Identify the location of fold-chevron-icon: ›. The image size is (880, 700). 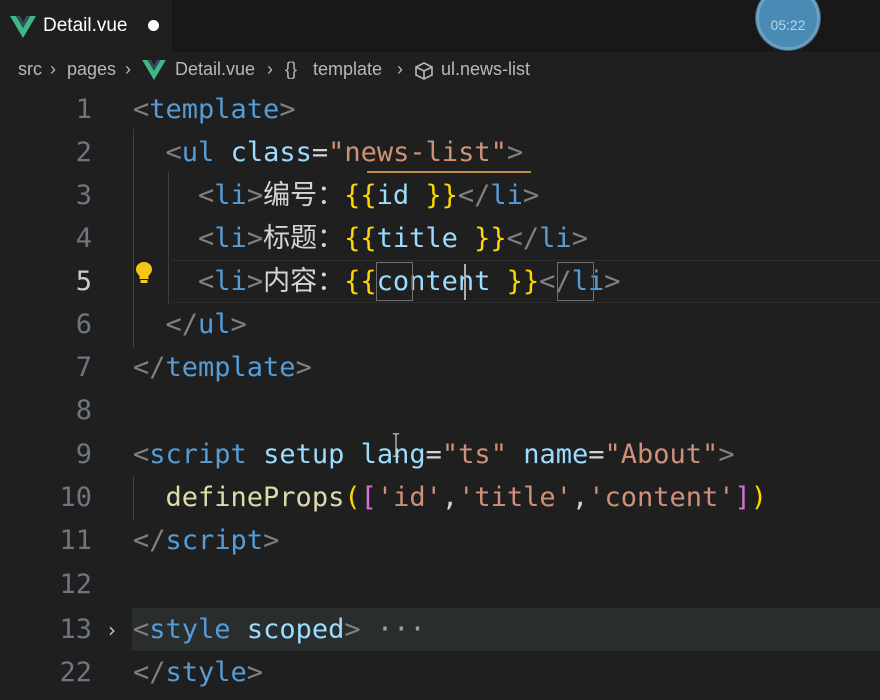
(112, 630).